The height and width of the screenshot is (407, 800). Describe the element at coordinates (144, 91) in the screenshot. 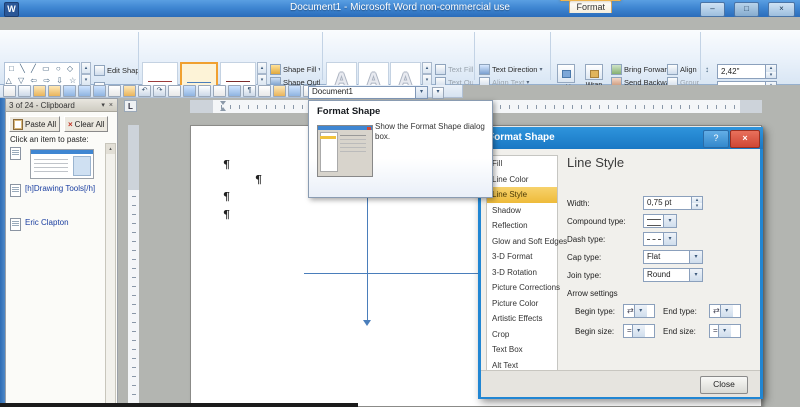

I see `undo-icon: ↶` at that location.